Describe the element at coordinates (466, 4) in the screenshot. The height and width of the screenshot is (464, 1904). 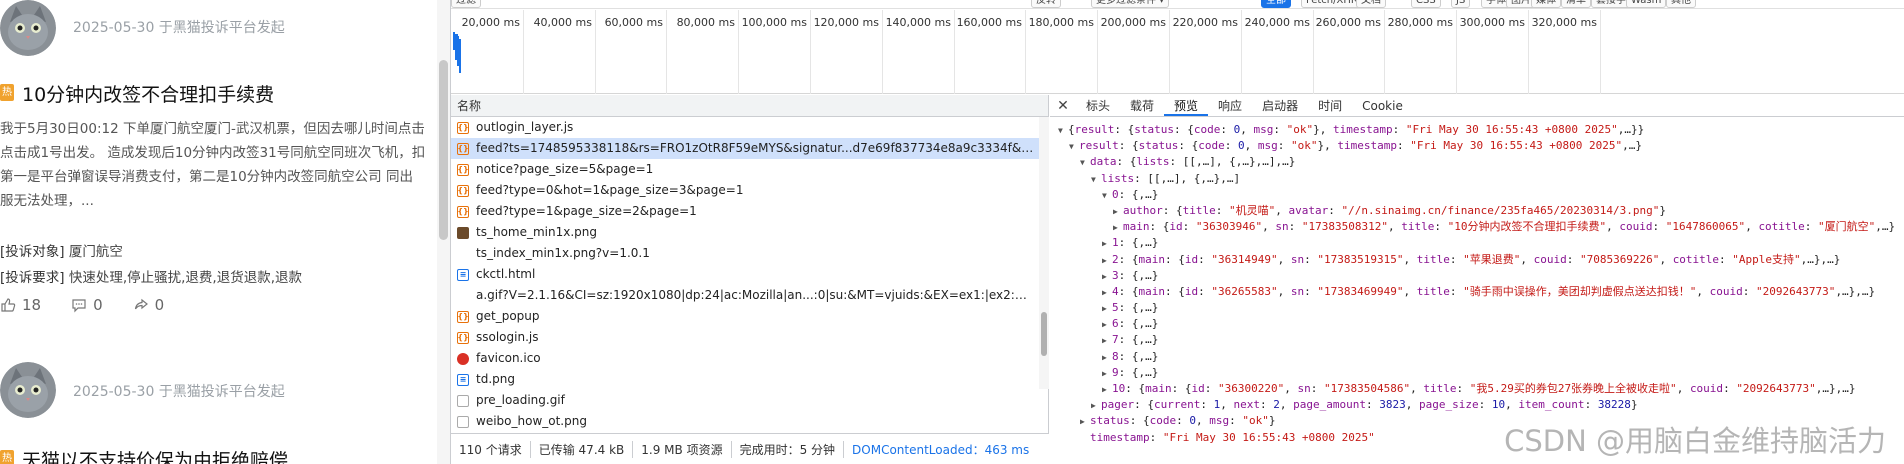
I see `filter-button: 过滤` at that location.